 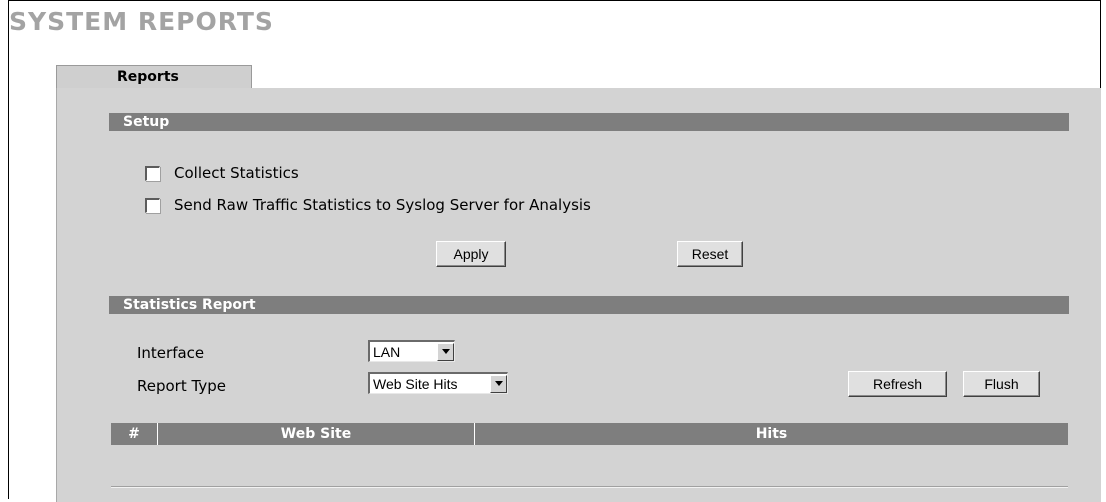 I want to click on refresh-button: Refresh, so click(x=897, y=384).